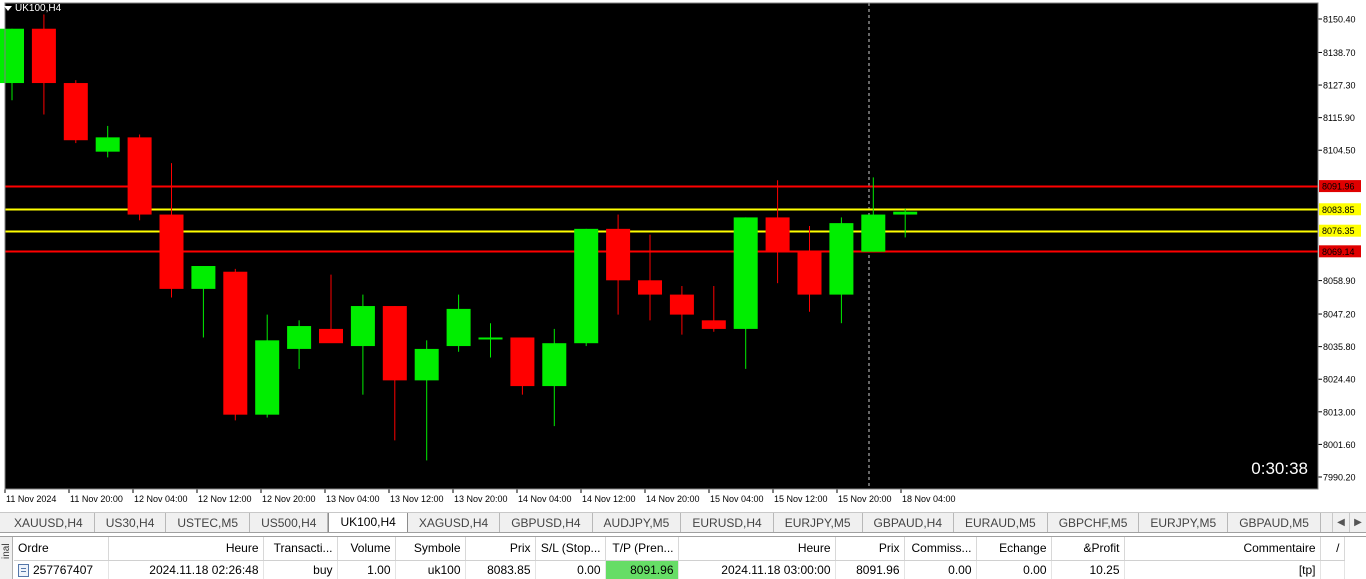 The width and height of the screenshot is (1366, 579). I want to click on cell-spacer, so click(1332, 569).